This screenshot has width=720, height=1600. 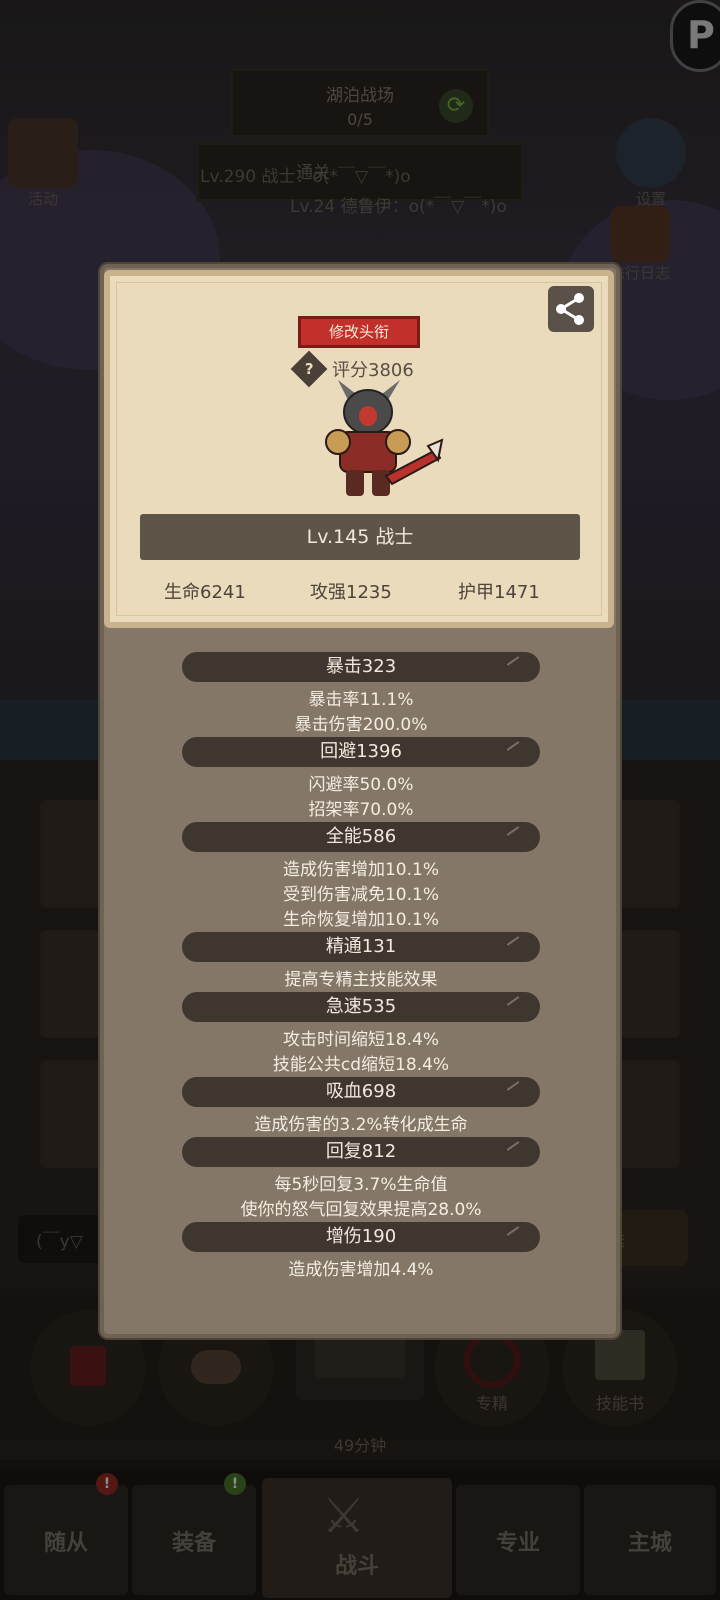 What do you see at coordinates (360, 537) in the screenshot?
I see `character-name-bar: Lv.145 战士` at bounding box center [360, 537].